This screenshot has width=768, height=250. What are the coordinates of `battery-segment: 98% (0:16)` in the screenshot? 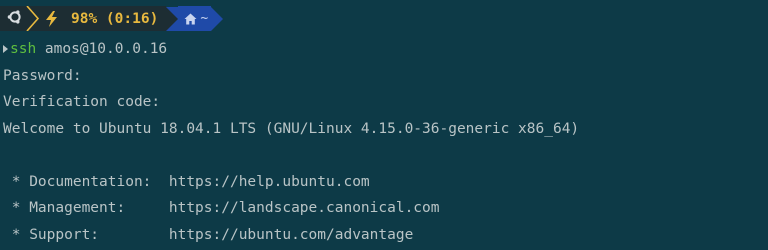 It's located at (96, 18).